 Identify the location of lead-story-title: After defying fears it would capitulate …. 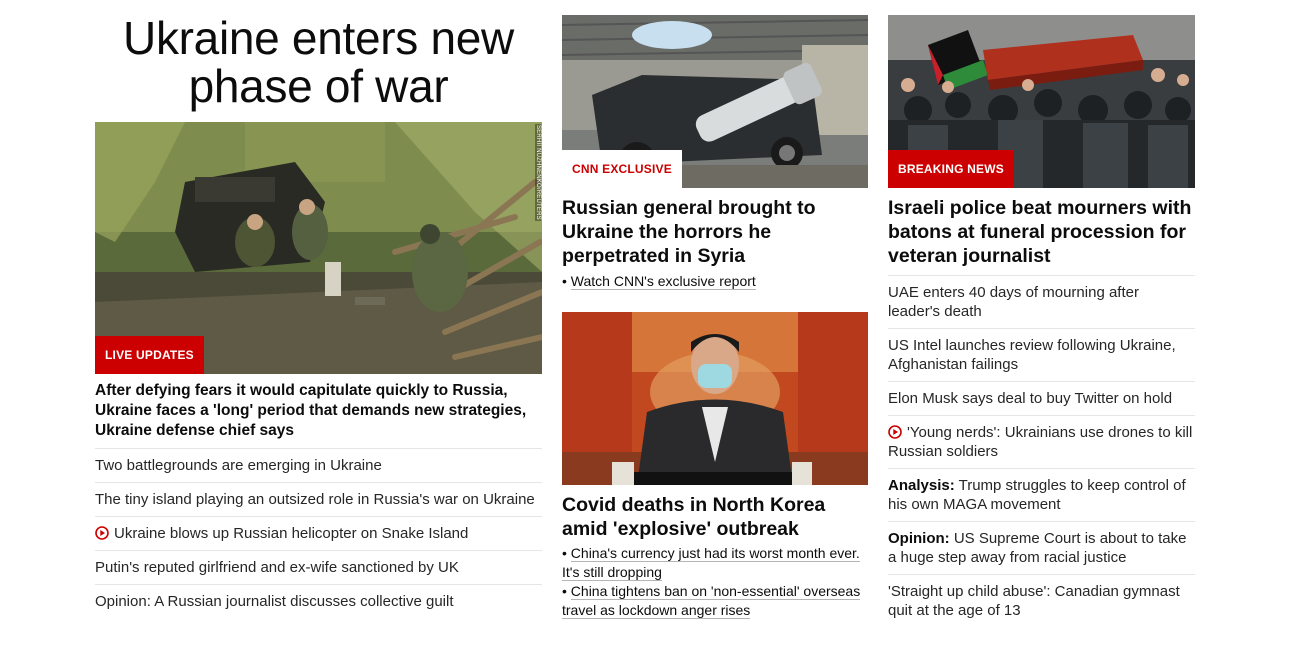
(318, 411).